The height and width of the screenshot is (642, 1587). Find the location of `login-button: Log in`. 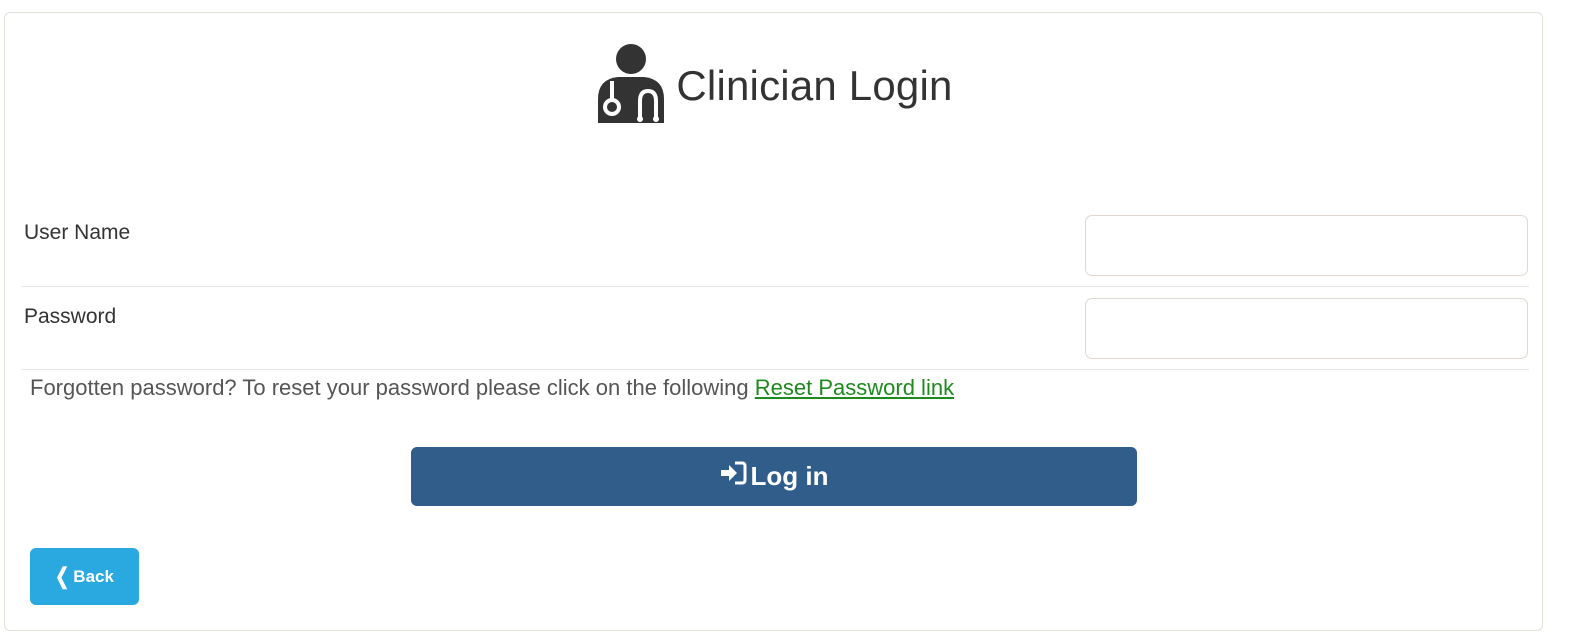

login-button: Log in is located at coordinates (774, 476).